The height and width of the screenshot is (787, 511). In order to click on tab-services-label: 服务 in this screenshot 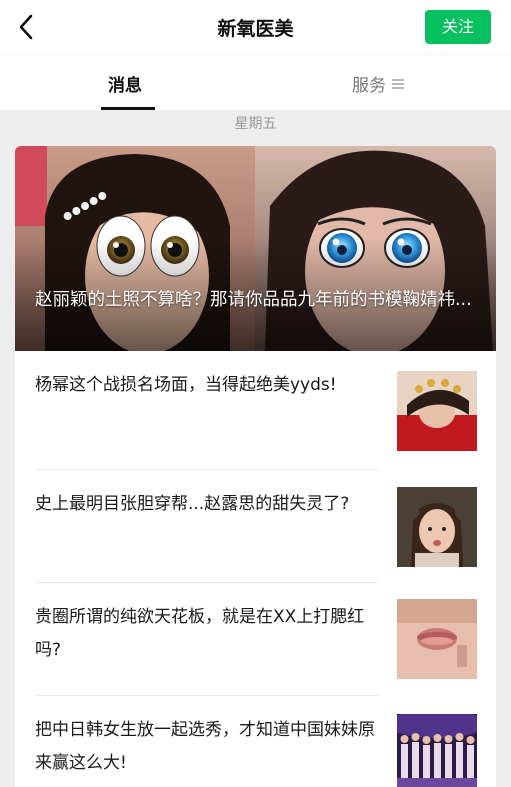, I will do `click(369, 86)`.